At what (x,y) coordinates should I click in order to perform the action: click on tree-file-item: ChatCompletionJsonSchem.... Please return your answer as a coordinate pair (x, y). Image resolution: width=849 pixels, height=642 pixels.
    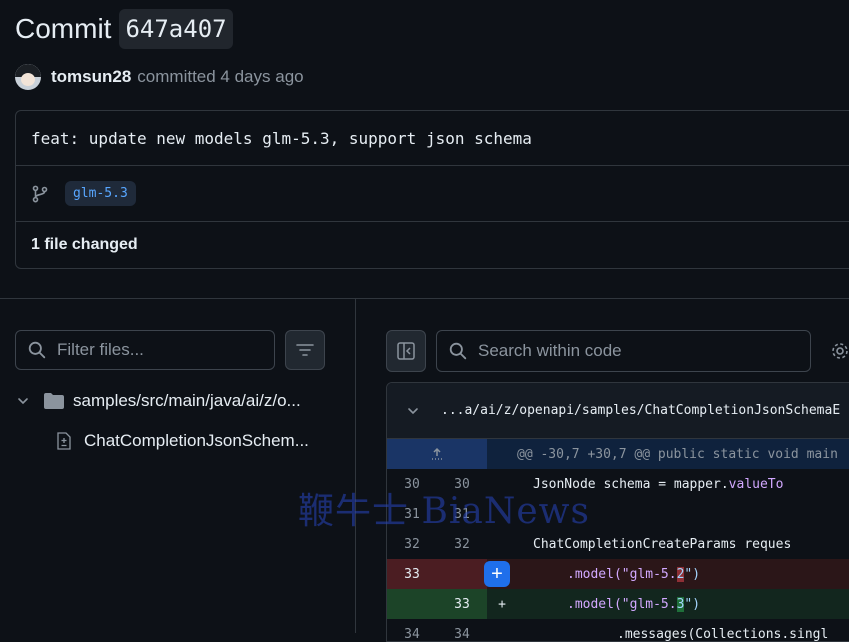
    Looking at the image, I should click on (182, 441).